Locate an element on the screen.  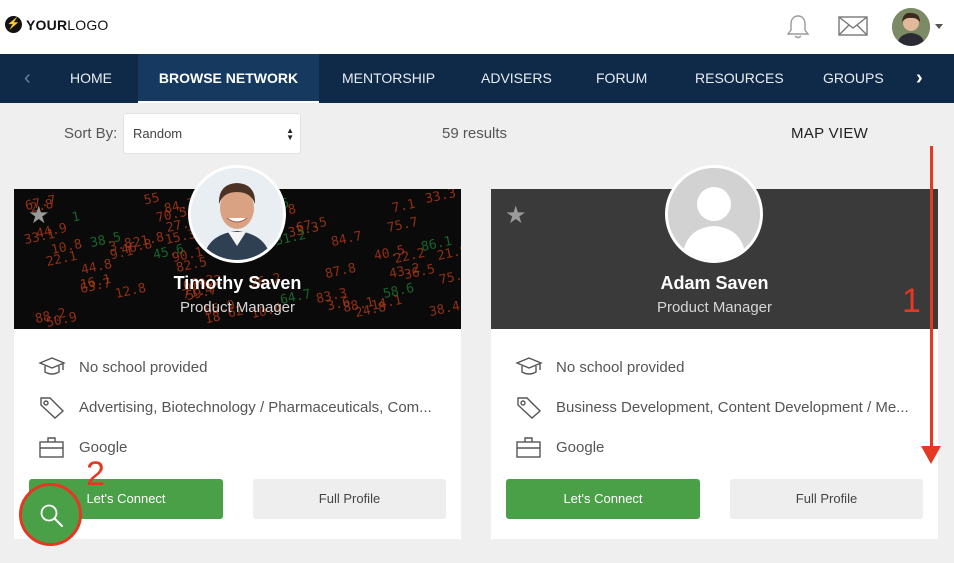
banner-decoration: 33.3 is located at coordinates (440, 198).